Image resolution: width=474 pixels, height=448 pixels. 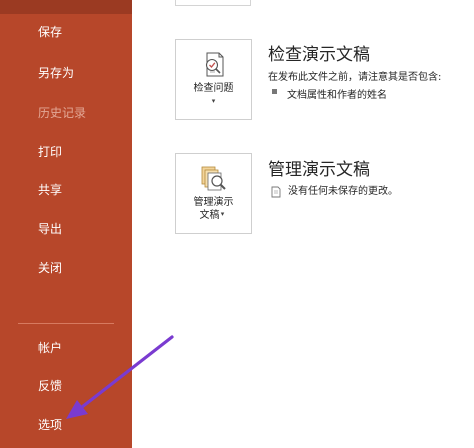 I want to click on sidebar-divider, so click(x=66, y=323).